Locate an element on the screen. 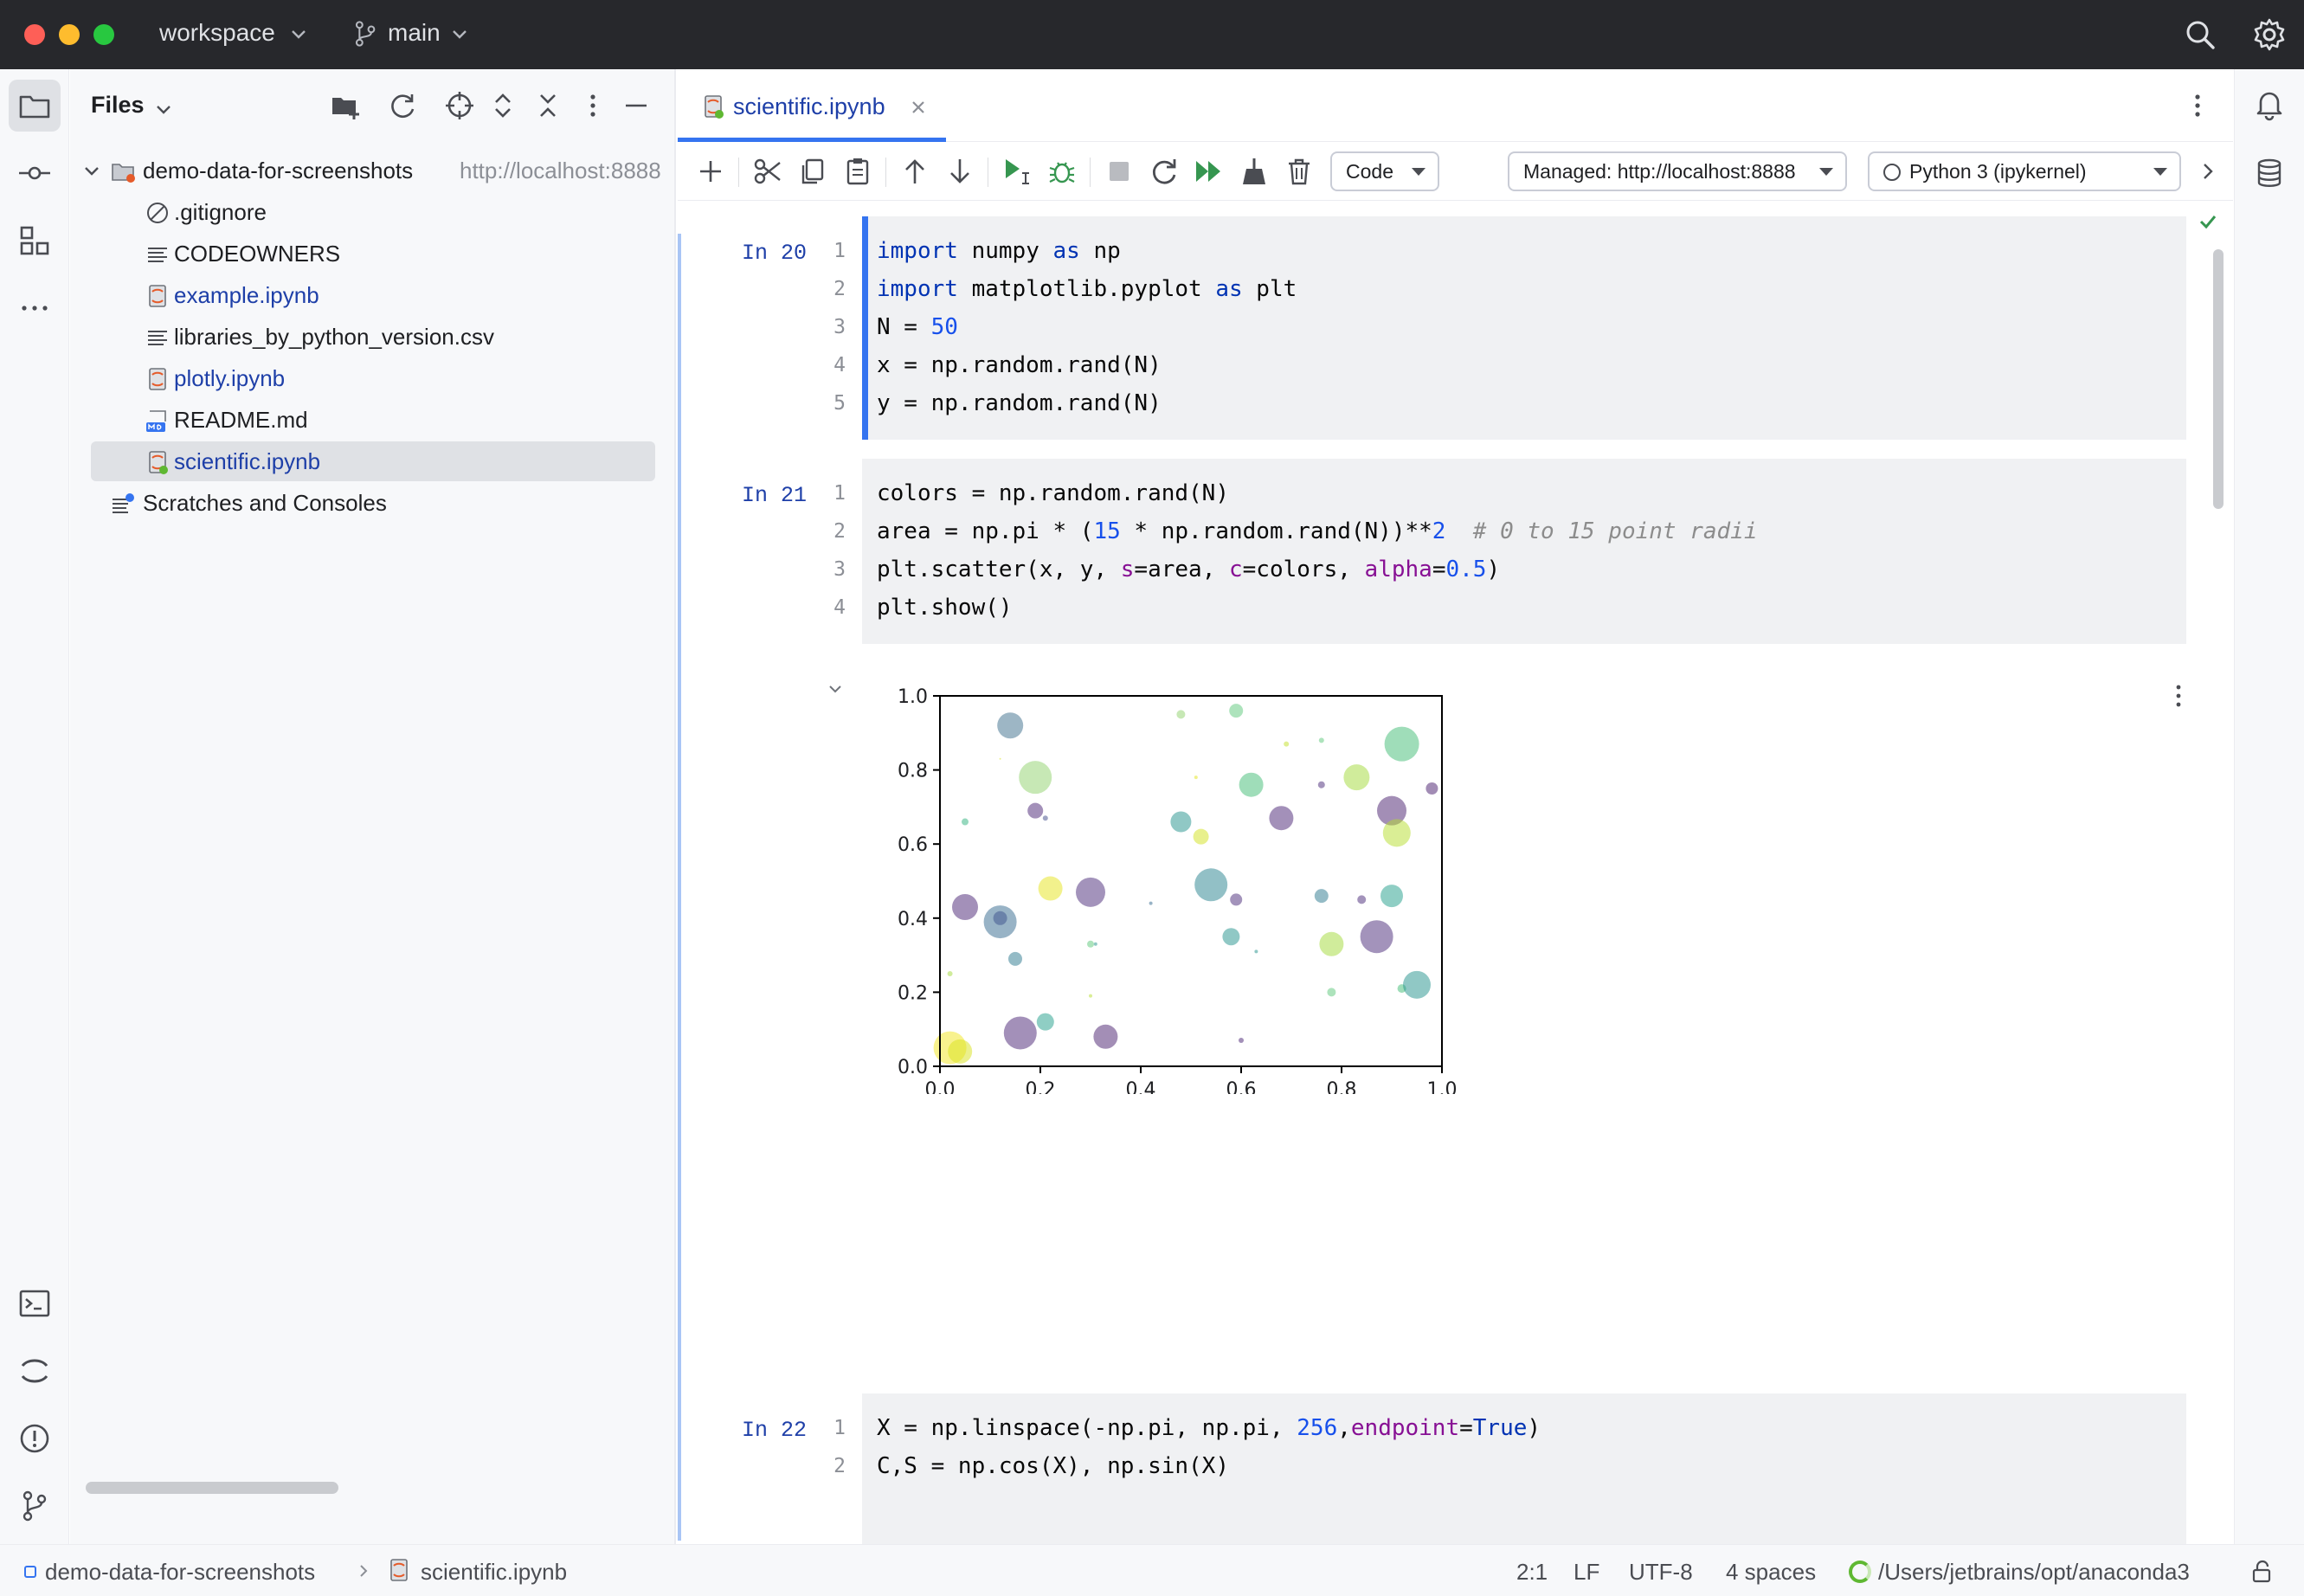 This screenshot has width=2304, height=1596. line-number: 2 is located at coordinates (839, 1466).